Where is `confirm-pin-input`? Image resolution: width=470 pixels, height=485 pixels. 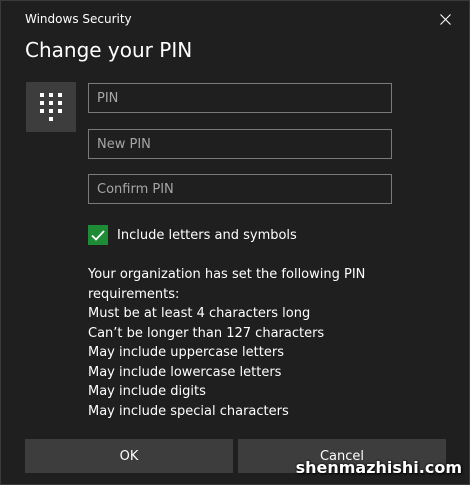
confirm-pin-input is located at coordinates (240, 189).